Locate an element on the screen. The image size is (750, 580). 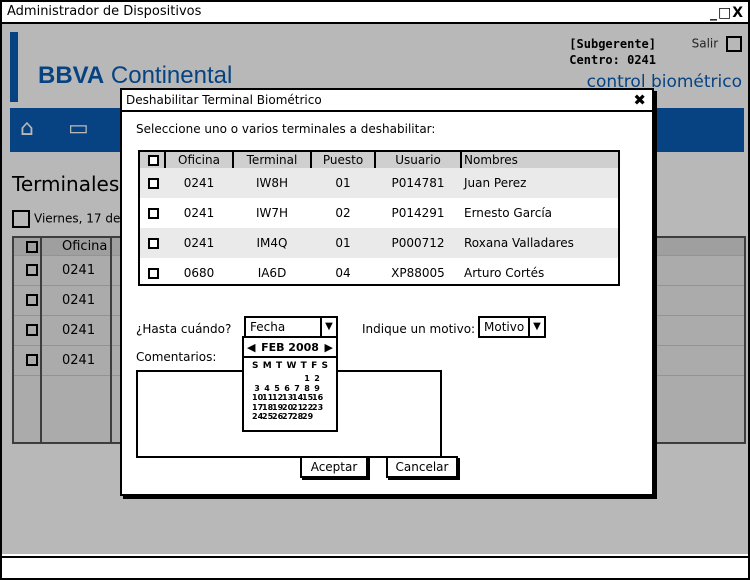
cell-terminal: IW8H is located at coordinates (272, 183).